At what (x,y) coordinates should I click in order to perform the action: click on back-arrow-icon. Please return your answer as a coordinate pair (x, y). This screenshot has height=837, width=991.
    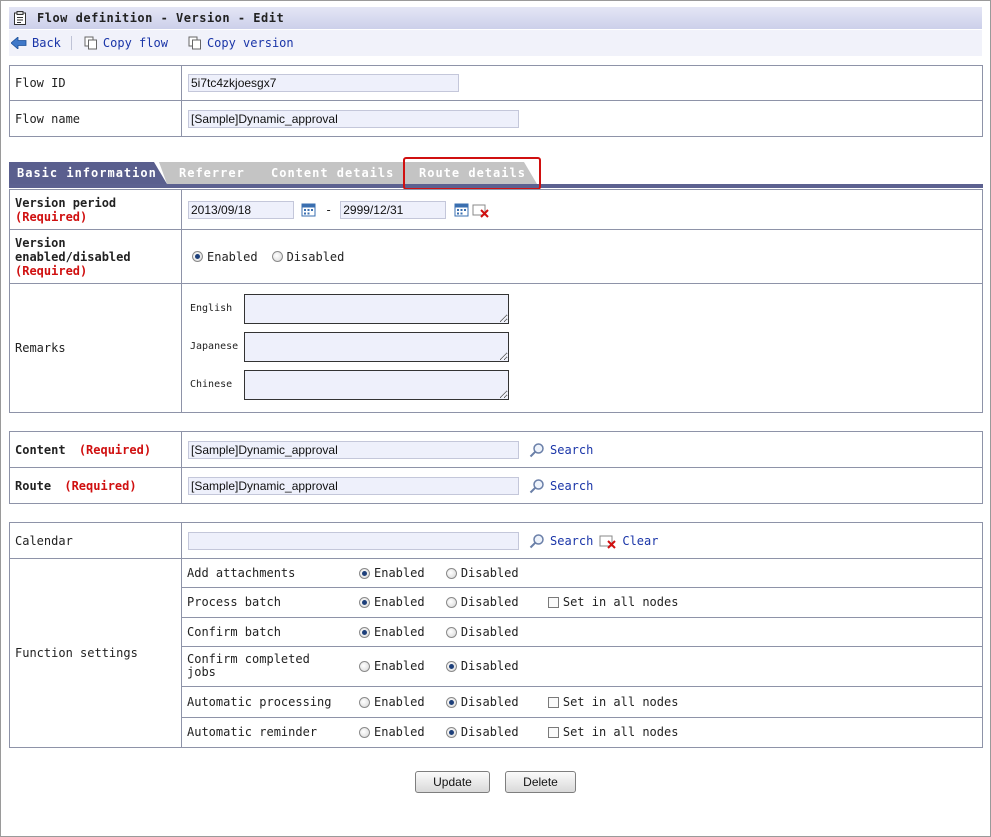
    Looking at the image, I should click on (19, 43).